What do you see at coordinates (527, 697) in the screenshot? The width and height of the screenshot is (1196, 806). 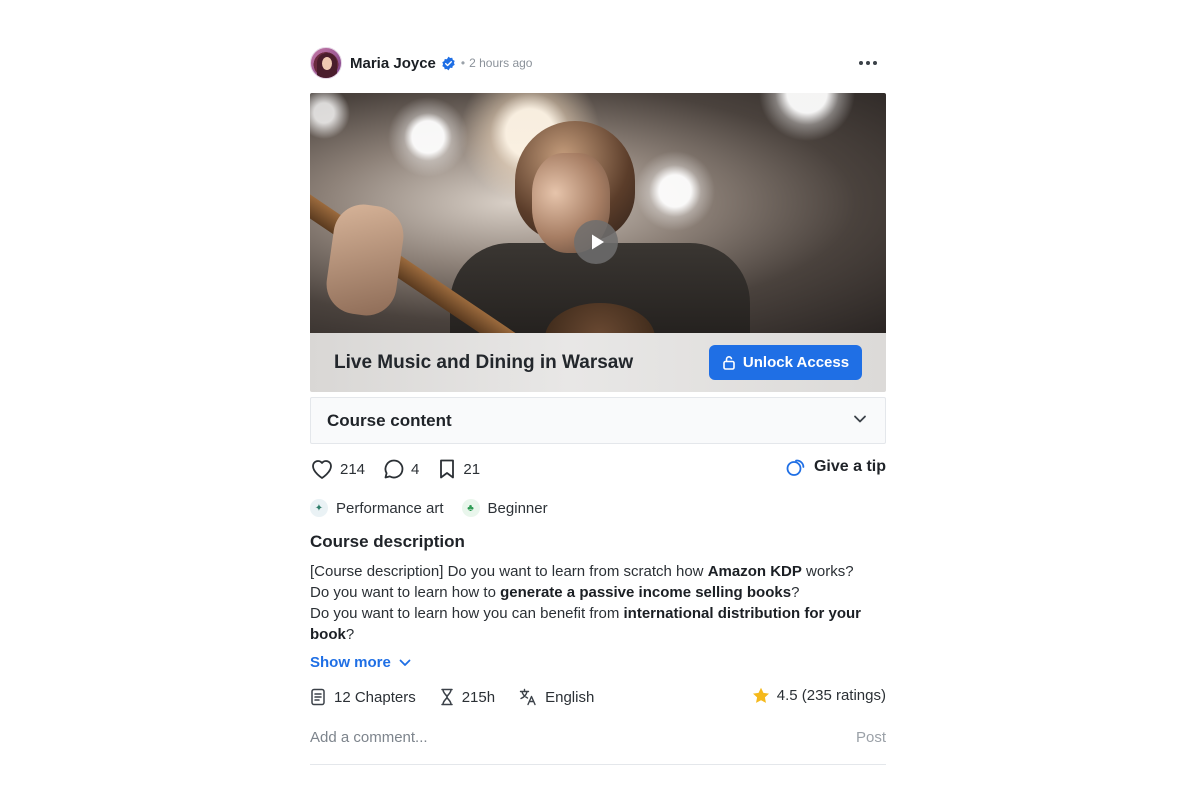 I see `translate-icon` at bounding box center [527, 697].